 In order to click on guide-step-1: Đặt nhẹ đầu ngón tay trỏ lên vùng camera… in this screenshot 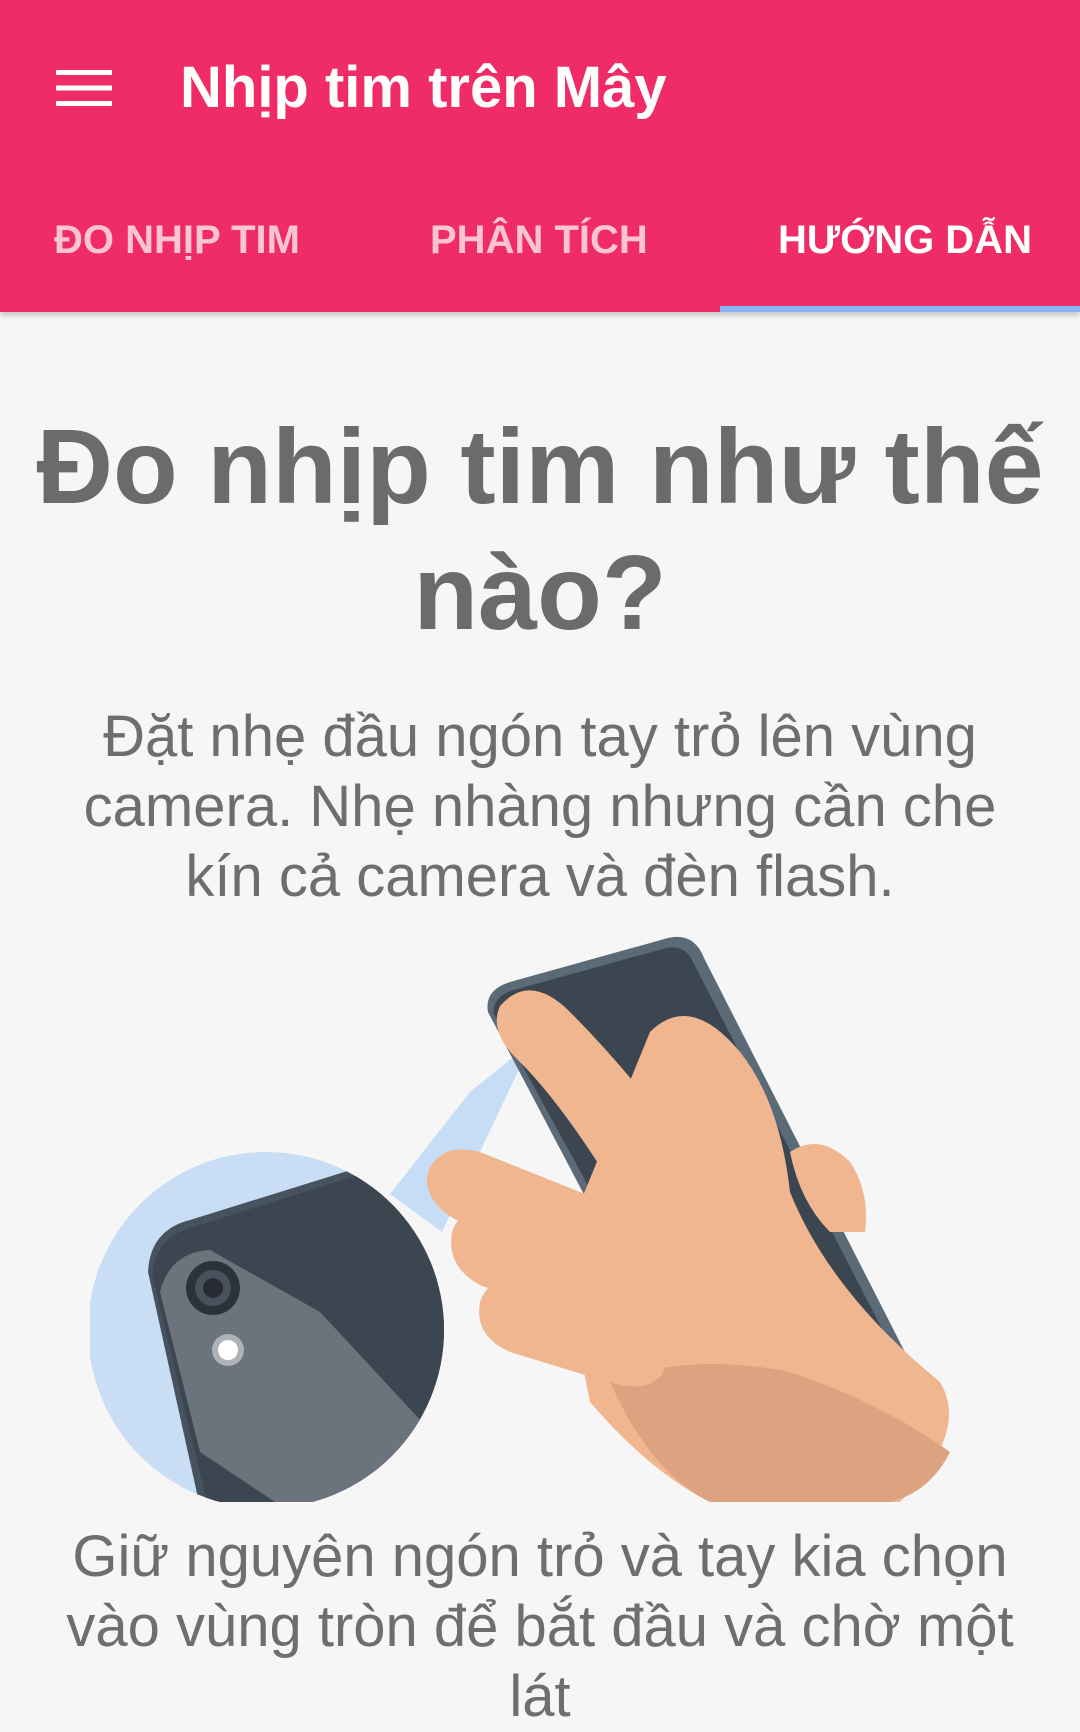, I will do `click(540, 806)`.